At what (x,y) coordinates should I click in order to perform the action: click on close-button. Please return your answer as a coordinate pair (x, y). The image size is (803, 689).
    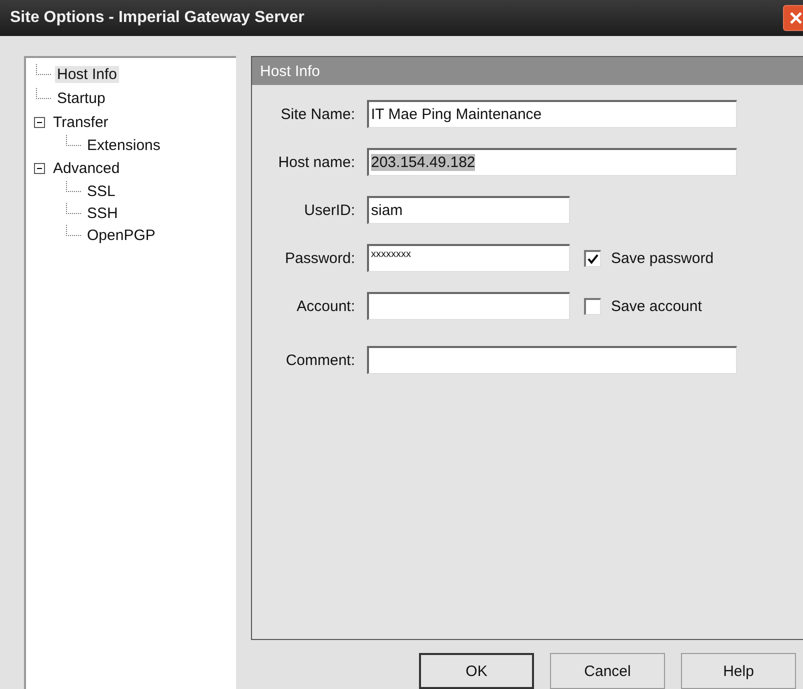
    Looking at the image, I should click on (793, 18).